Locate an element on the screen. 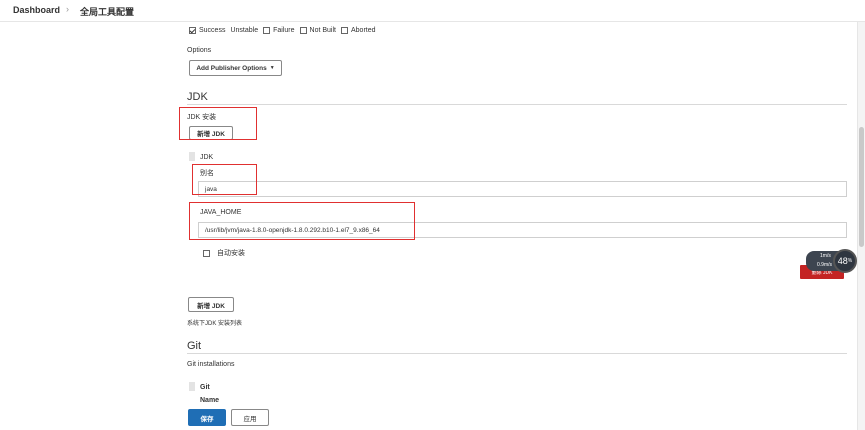  unstable-label: Unstable is located at coordinates (244, 30).